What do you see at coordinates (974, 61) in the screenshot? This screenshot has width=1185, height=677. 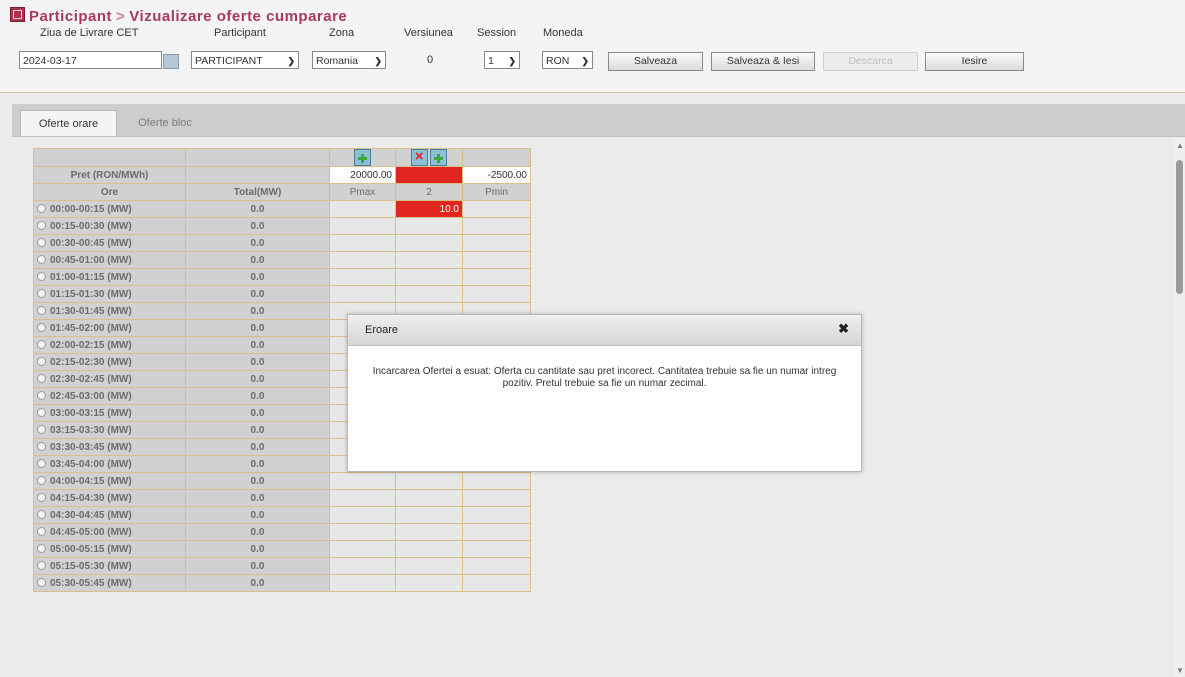 I see `exit-button: Iesire` at bounding box center [974, 61].